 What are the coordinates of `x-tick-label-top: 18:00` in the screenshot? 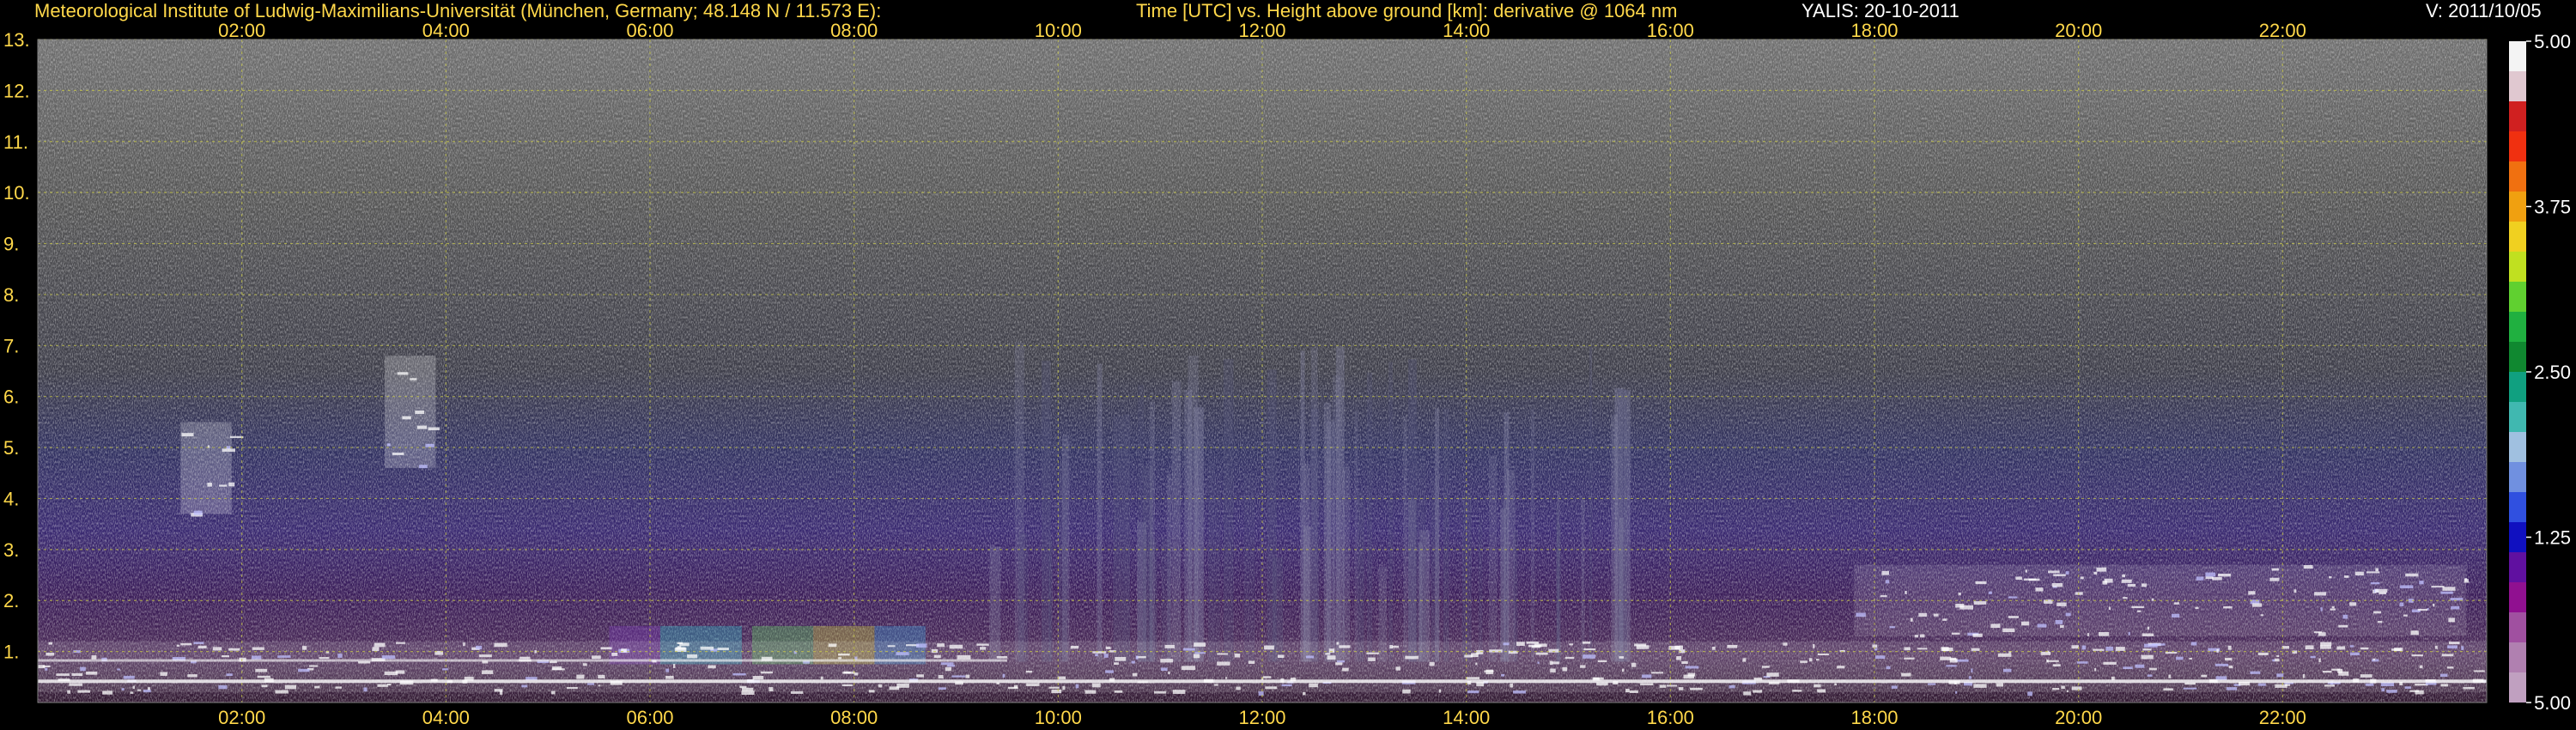 It's located at (1874, 30).